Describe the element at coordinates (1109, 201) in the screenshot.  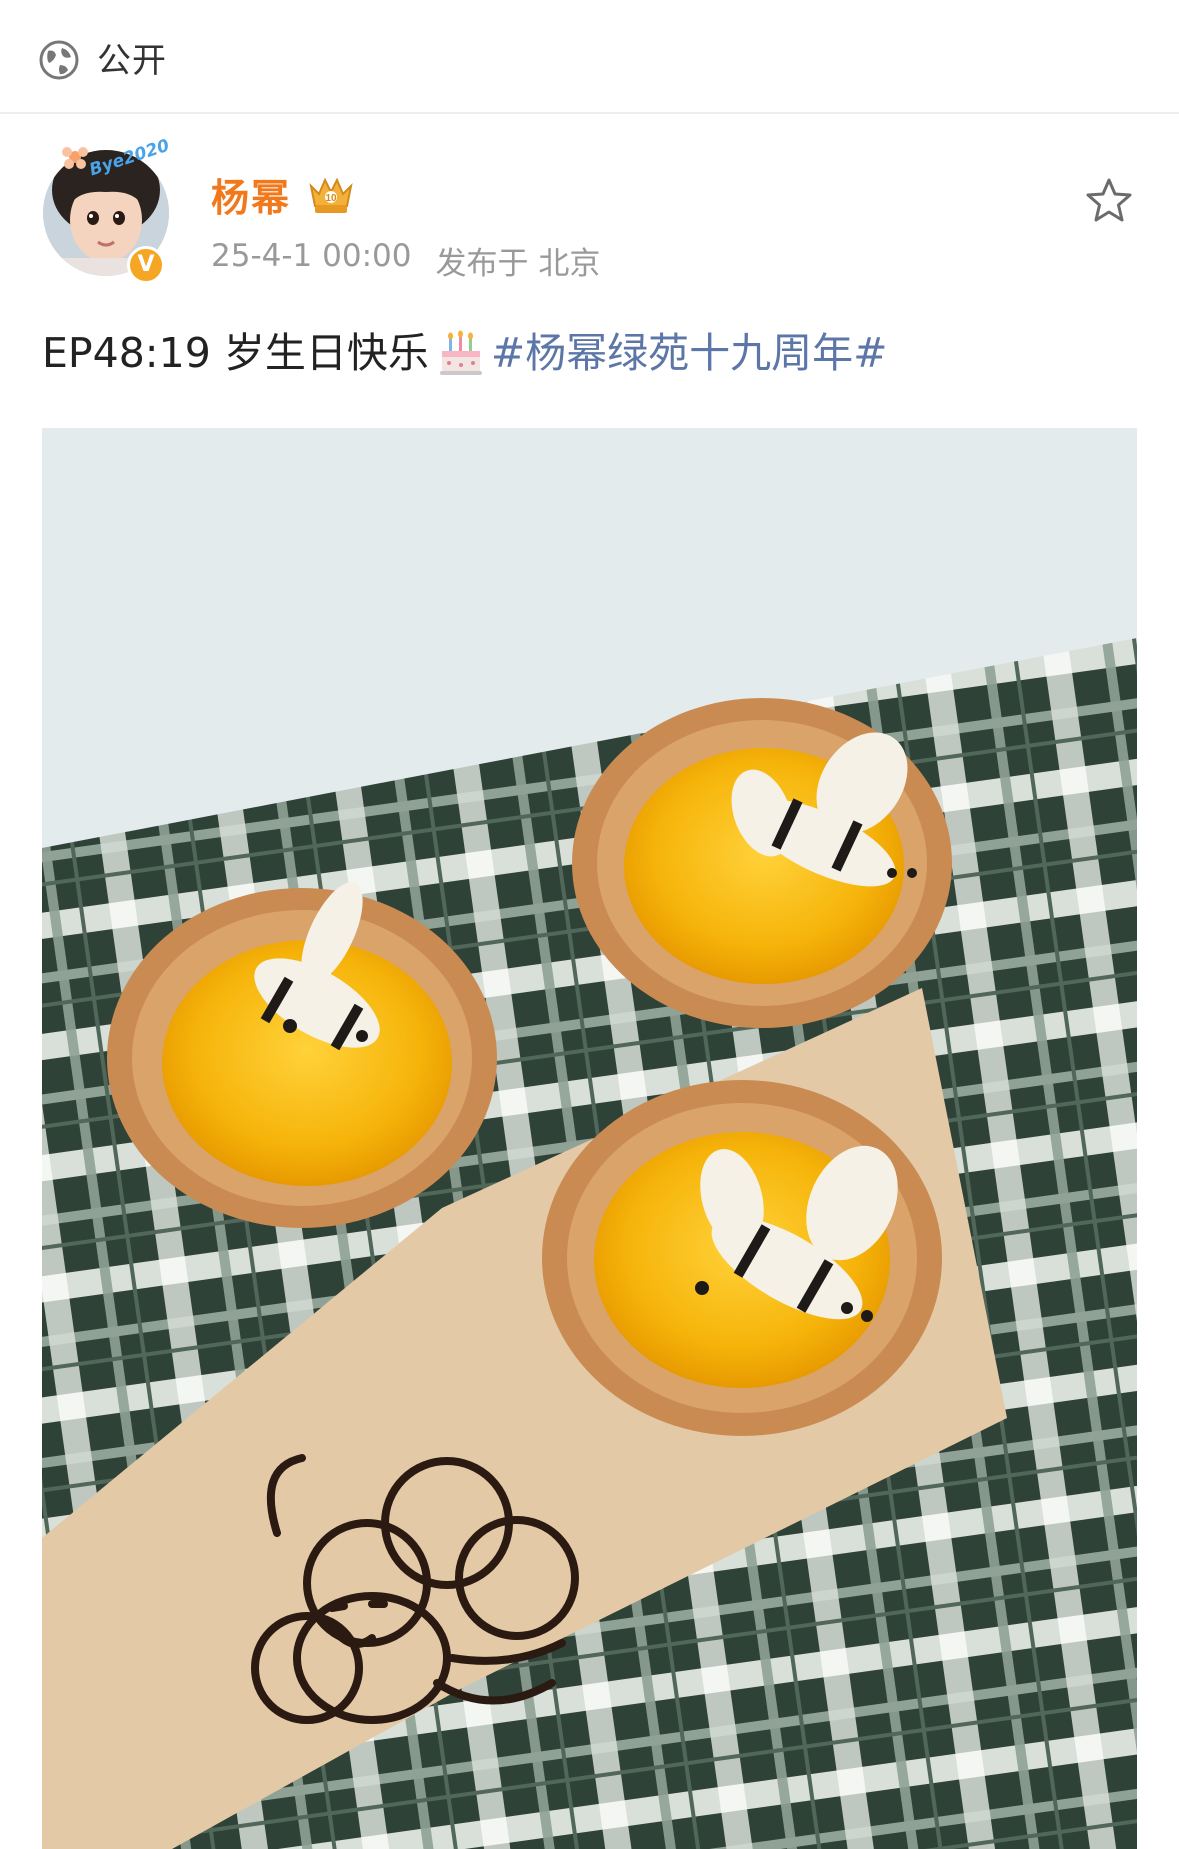
I see `star-outline-icon` at that location.